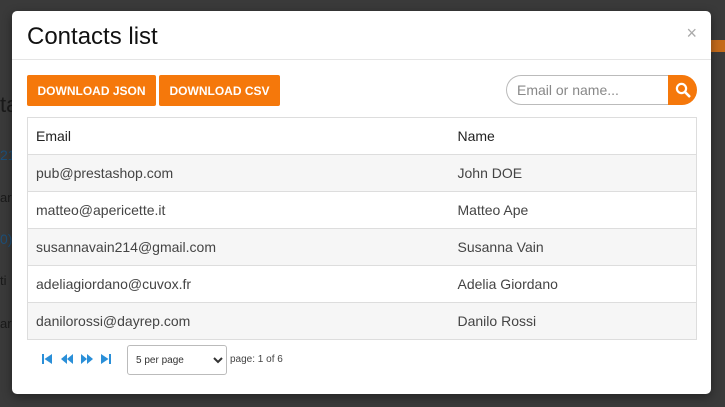  Describe the element at coordinates (87, 359) in the screenshot. I see `next-page-icon` at that location.